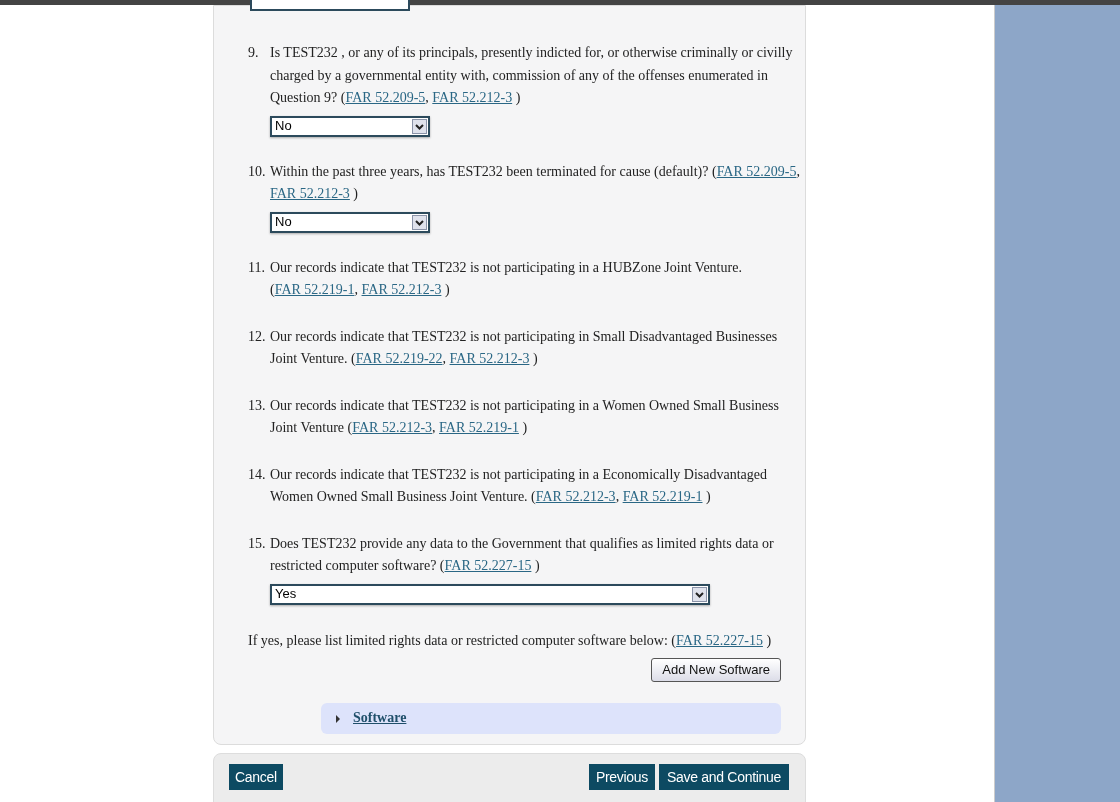  What do you see at coordinates (551, 718) in the screenshot?
I see `collapsible-section-header: Software` at bounding box center [551, 718].